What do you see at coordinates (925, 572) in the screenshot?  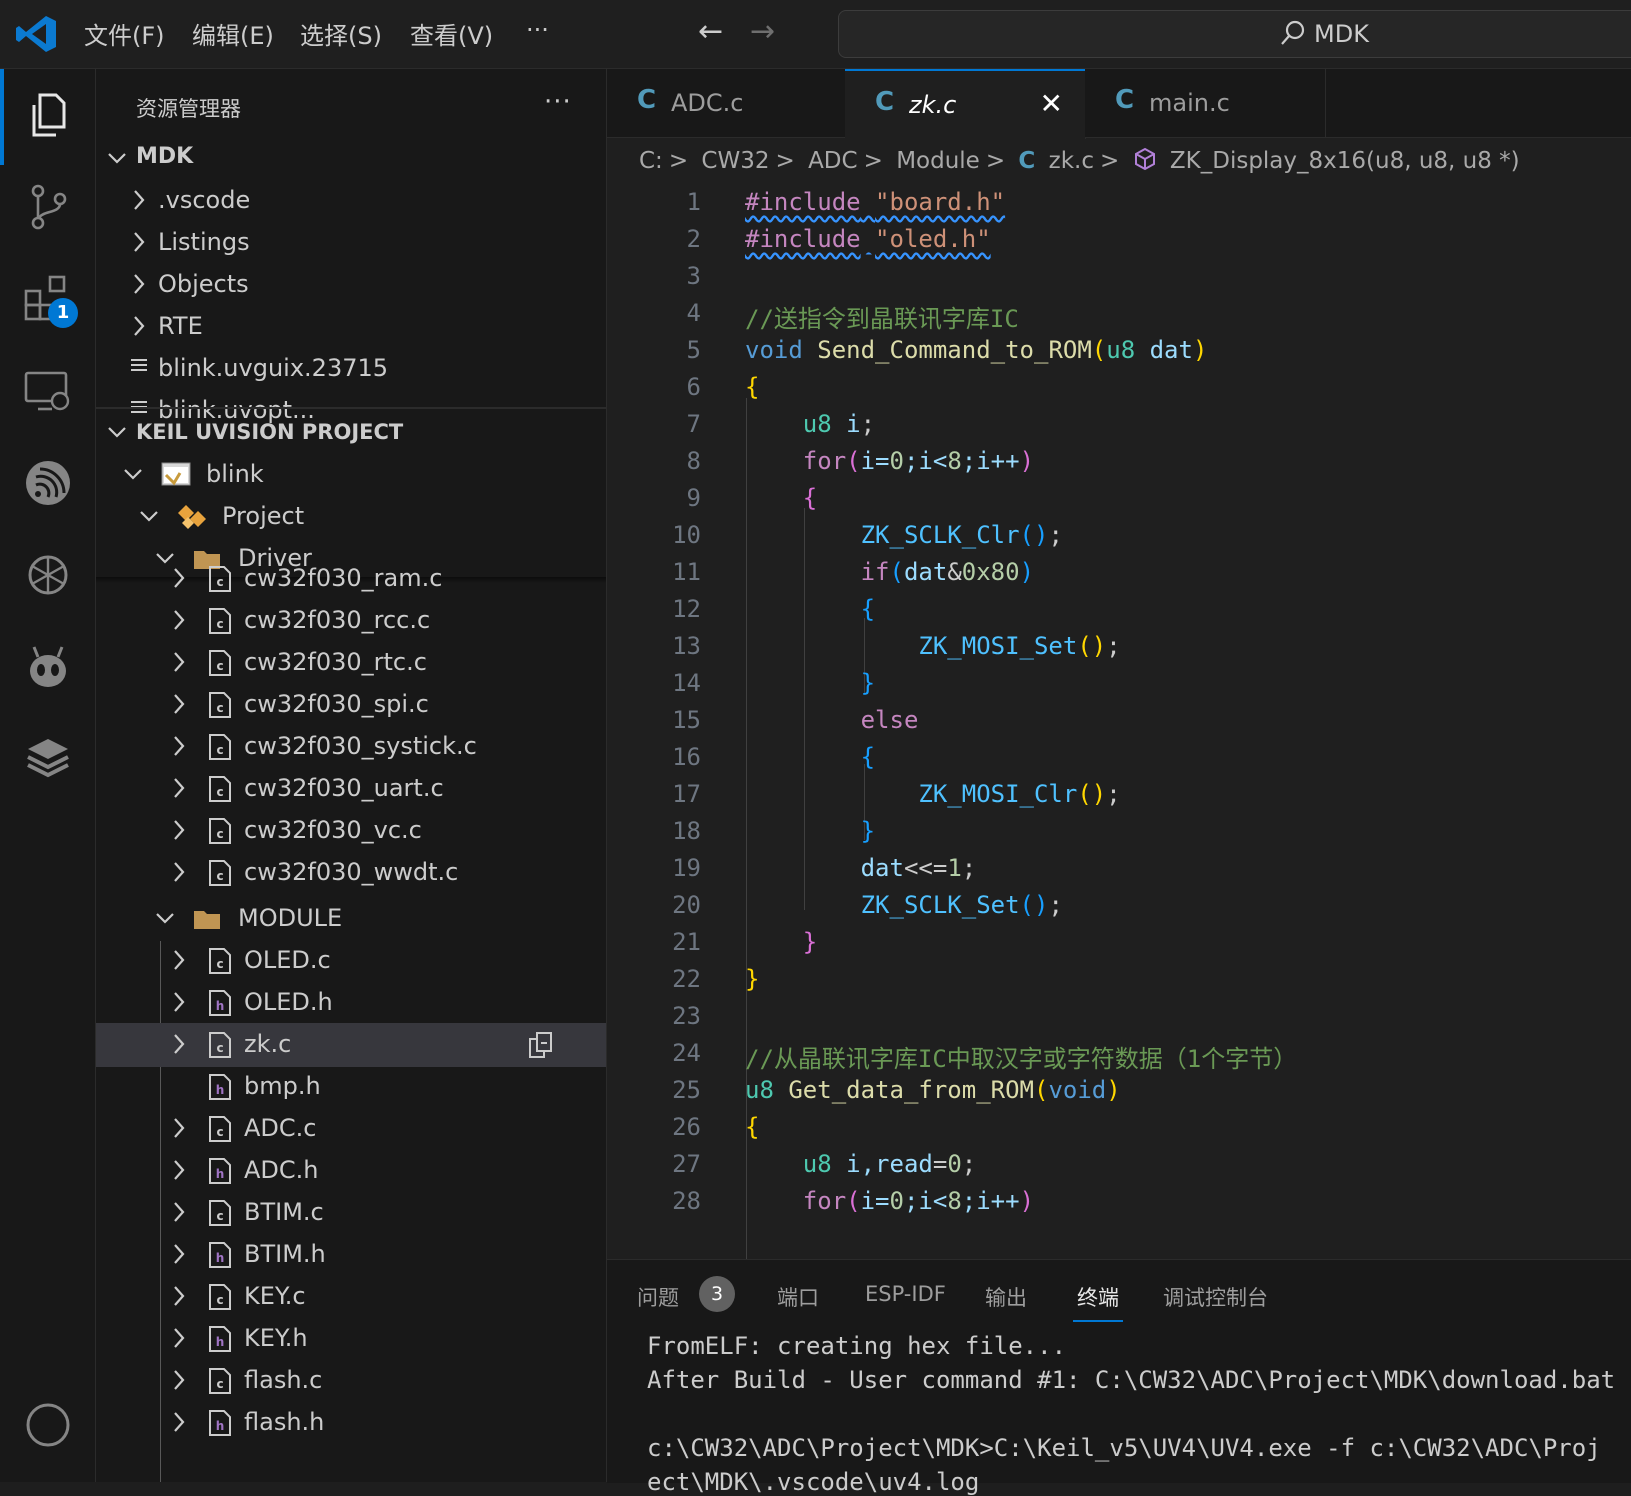 I see `code-token: dat` at bounding box center [925, 572].